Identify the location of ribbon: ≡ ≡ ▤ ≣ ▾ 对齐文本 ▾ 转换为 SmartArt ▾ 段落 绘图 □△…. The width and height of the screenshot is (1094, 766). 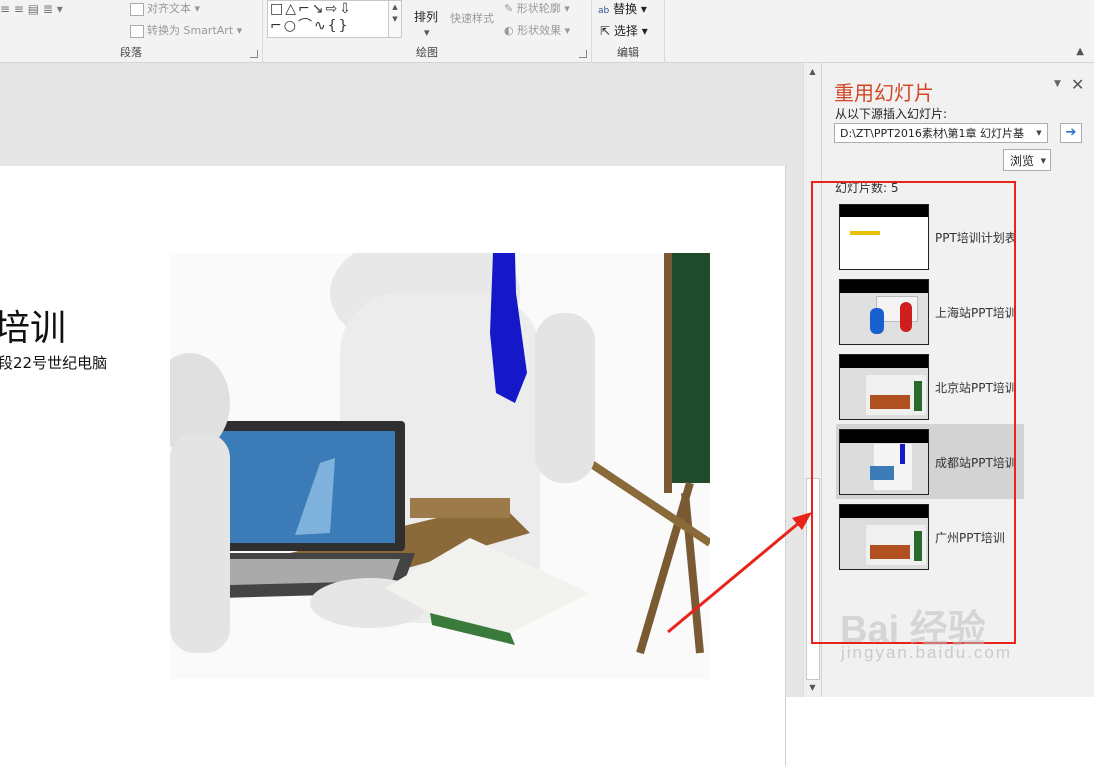
(547, 31).